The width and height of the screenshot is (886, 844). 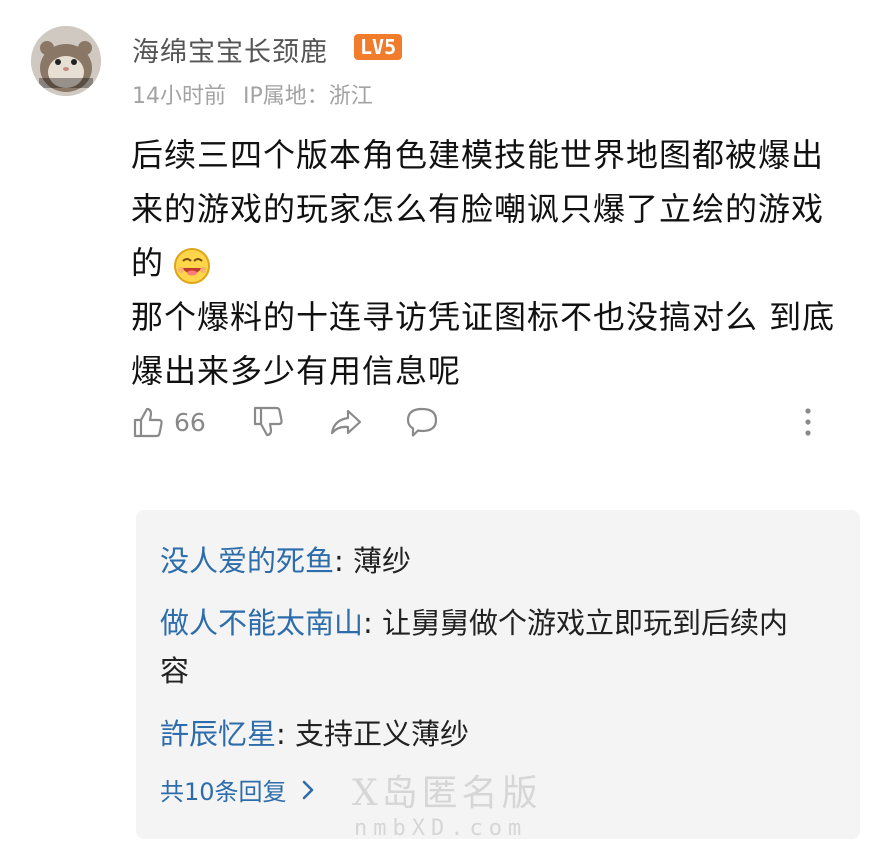 I want to click on comment-line: 来的游戏的玩家怎么有脸嘲讽只爆了立绘的游戏, so click(x=478, y=209).